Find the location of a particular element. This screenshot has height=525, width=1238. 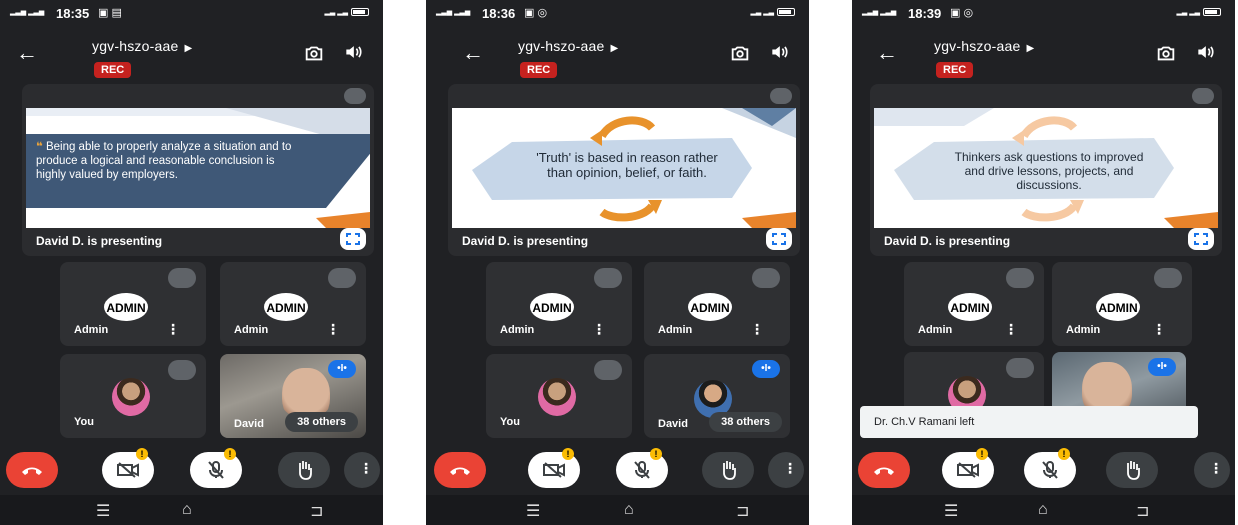

phone-hangup-icon is located at coordinates (884, 471).